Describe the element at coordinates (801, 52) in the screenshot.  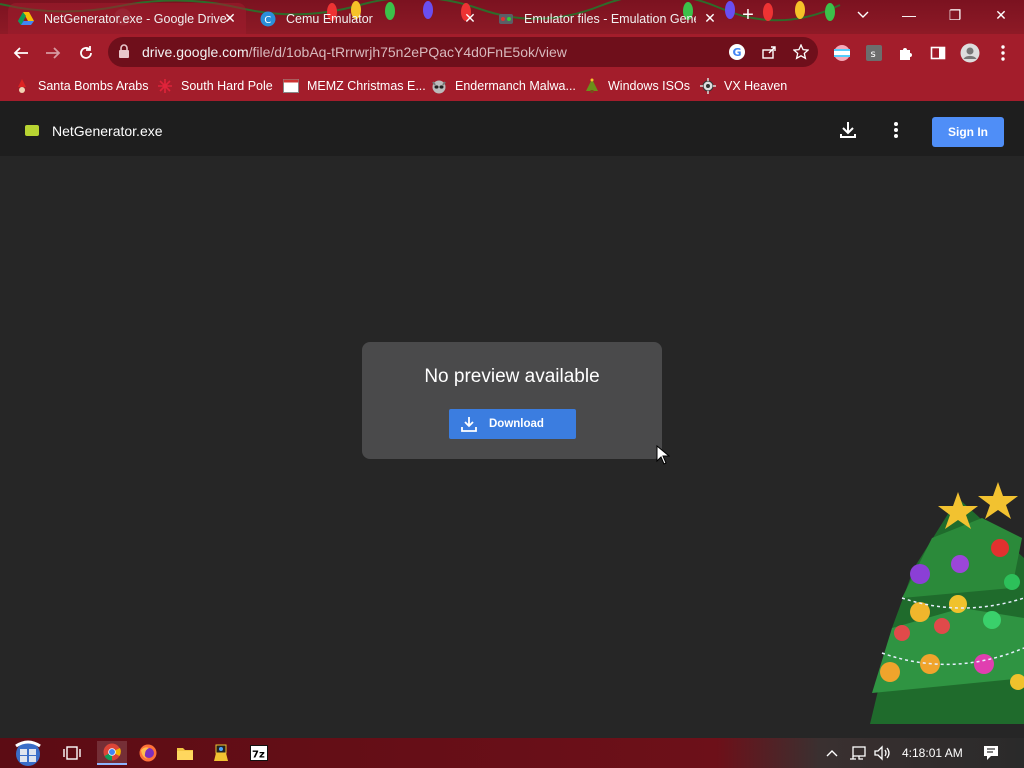
I see `bookmark-star-icon` at that location.